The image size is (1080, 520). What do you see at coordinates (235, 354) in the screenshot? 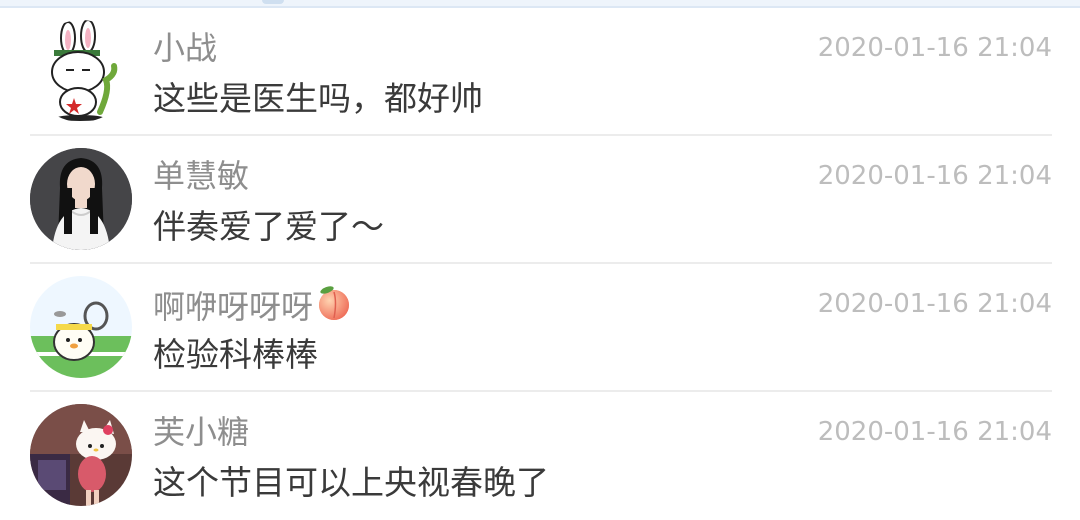
I see `comment-message: 检验科棒棒` at bounding box center [235, 354].